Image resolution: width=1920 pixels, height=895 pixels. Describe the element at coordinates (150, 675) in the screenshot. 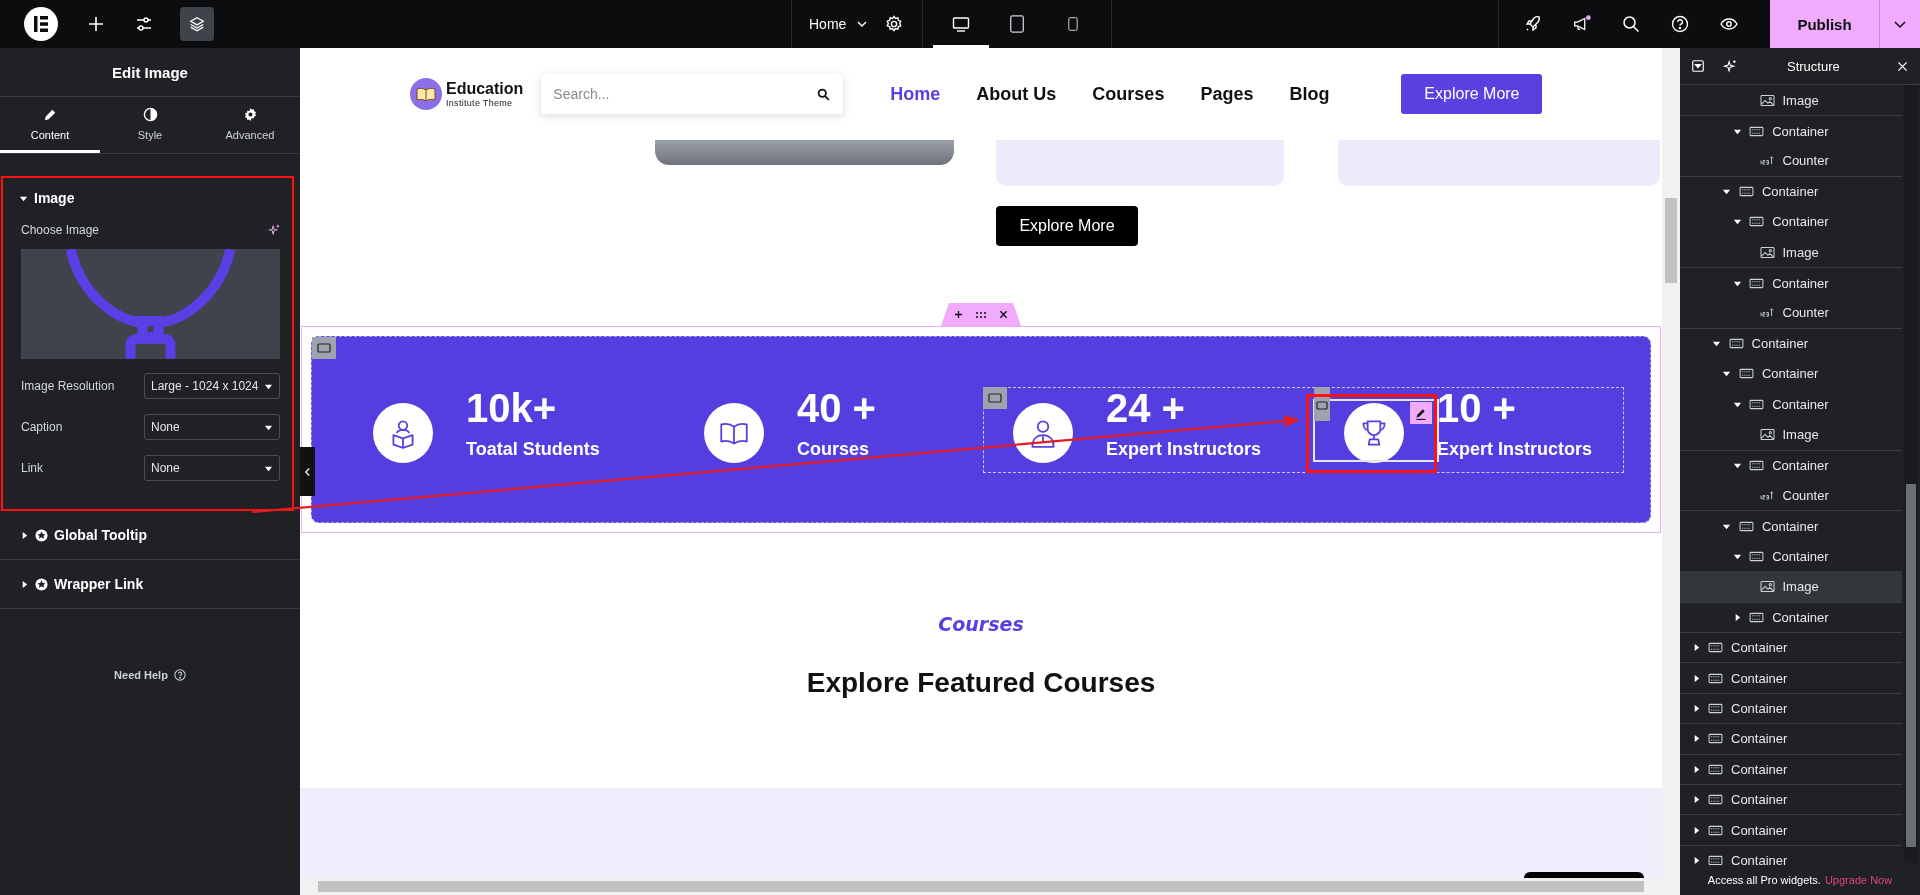

I see `help-link: Need Help` at that location.